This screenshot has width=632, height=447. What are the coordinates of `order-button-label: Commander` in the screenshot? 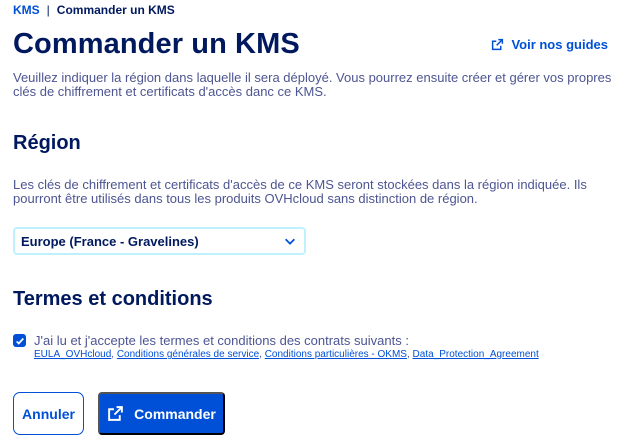 It's located at (175, 413).